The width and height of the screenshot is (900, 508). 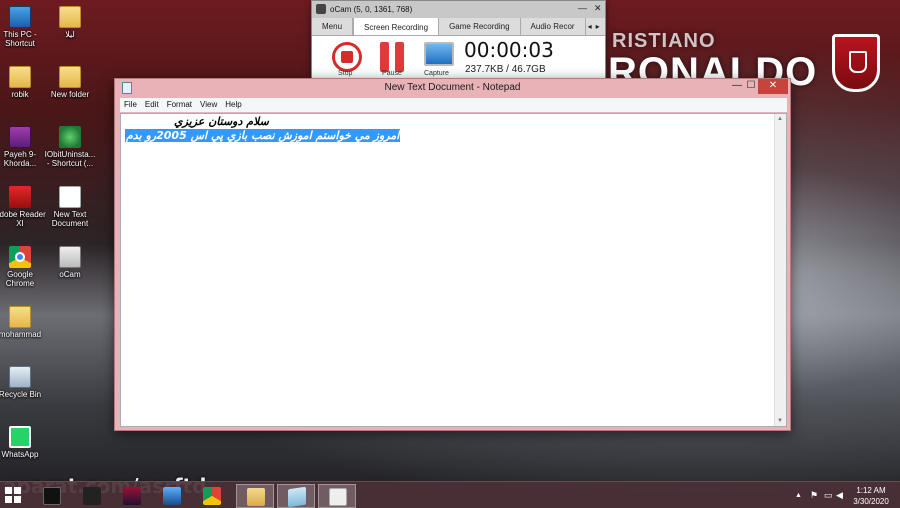 What do you see at coordinates (458, 9) in the screenshot?
I see `ocam-title-bar: oCam (5, 0, 1361, 768) — ✕` at bounding box center [458, 9].